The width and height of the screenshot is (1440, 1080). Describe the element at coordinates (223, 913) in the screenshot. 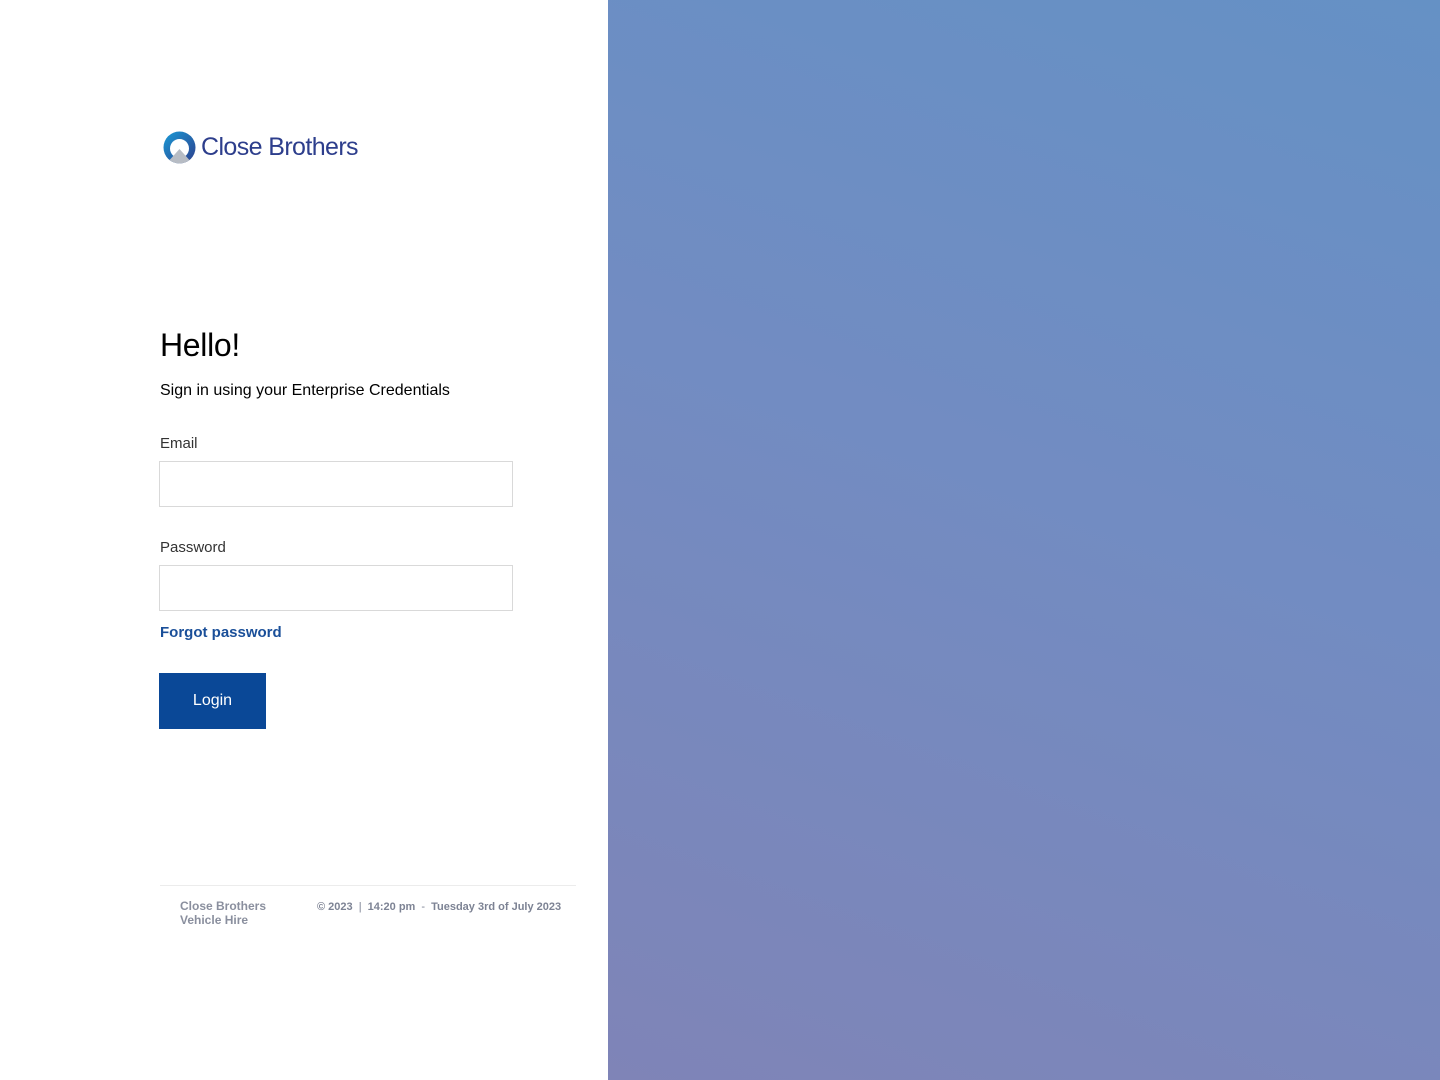

I see `footer-company: Close Brothers Vehicle Hire` at that location.